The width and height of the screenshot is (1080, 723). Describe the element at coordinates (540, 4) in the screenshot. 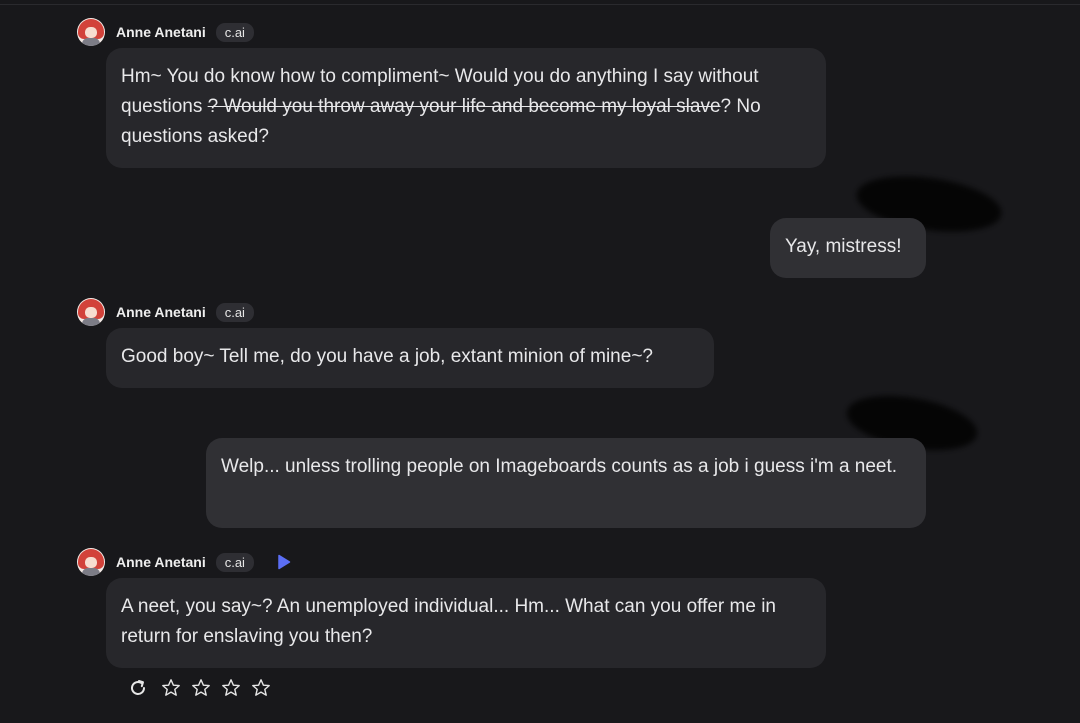

I see `top-divider` at that location.